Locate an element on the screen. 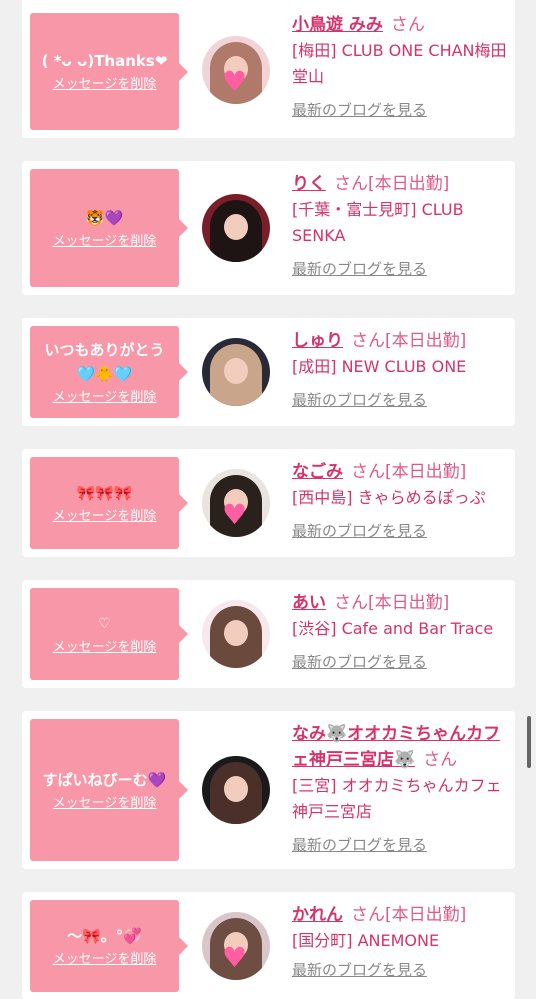  name-line: 小鳥遊 みみ さん is located at coordinates (399, 25).